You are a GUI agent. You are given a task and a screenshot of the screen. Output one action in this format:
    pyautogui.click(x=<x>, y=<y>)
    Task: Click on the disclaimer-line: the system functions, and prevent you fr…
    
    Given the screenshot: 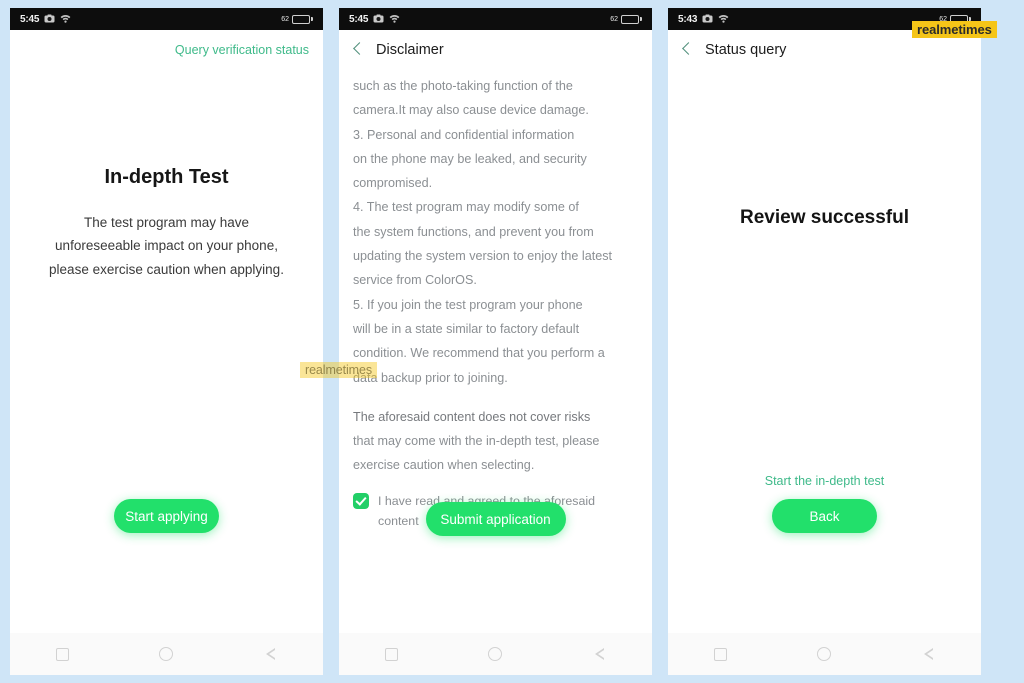 What is the action you would take?
    pyautogui.click(x=473, y=231)
    